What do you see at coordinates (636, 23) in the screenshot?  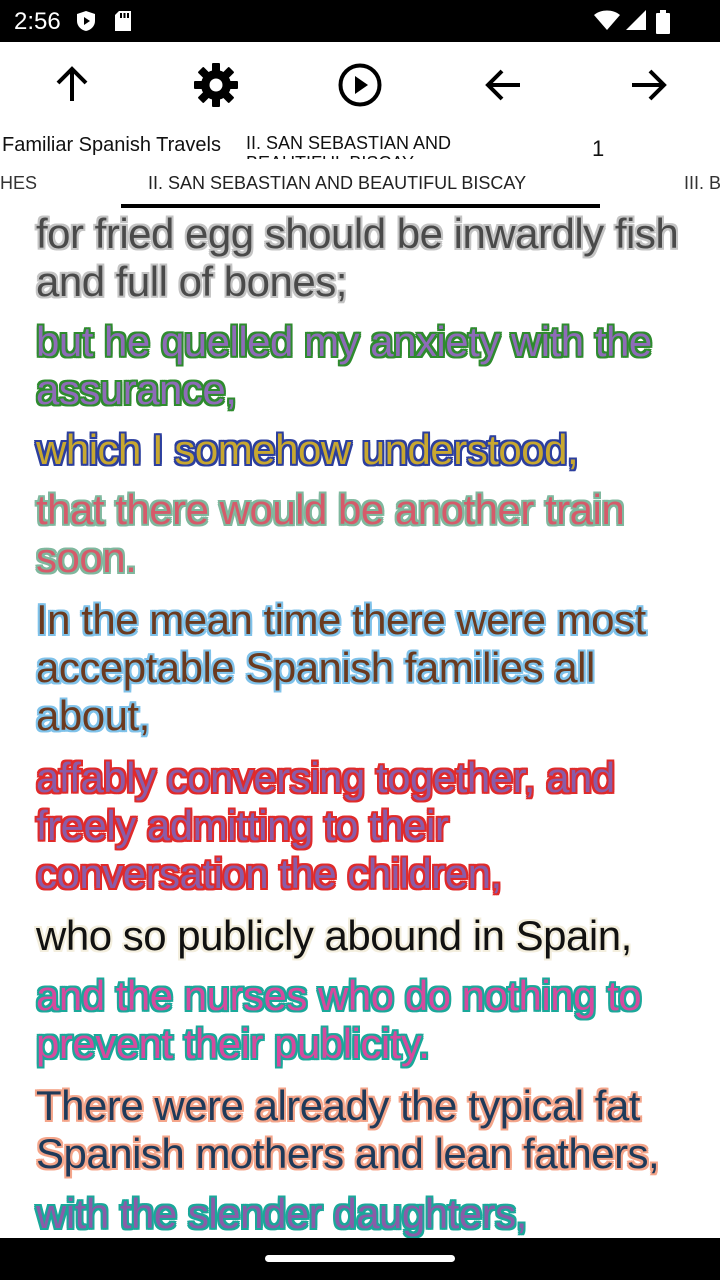 I see `signal-icon` at bounding box center [636, 23].